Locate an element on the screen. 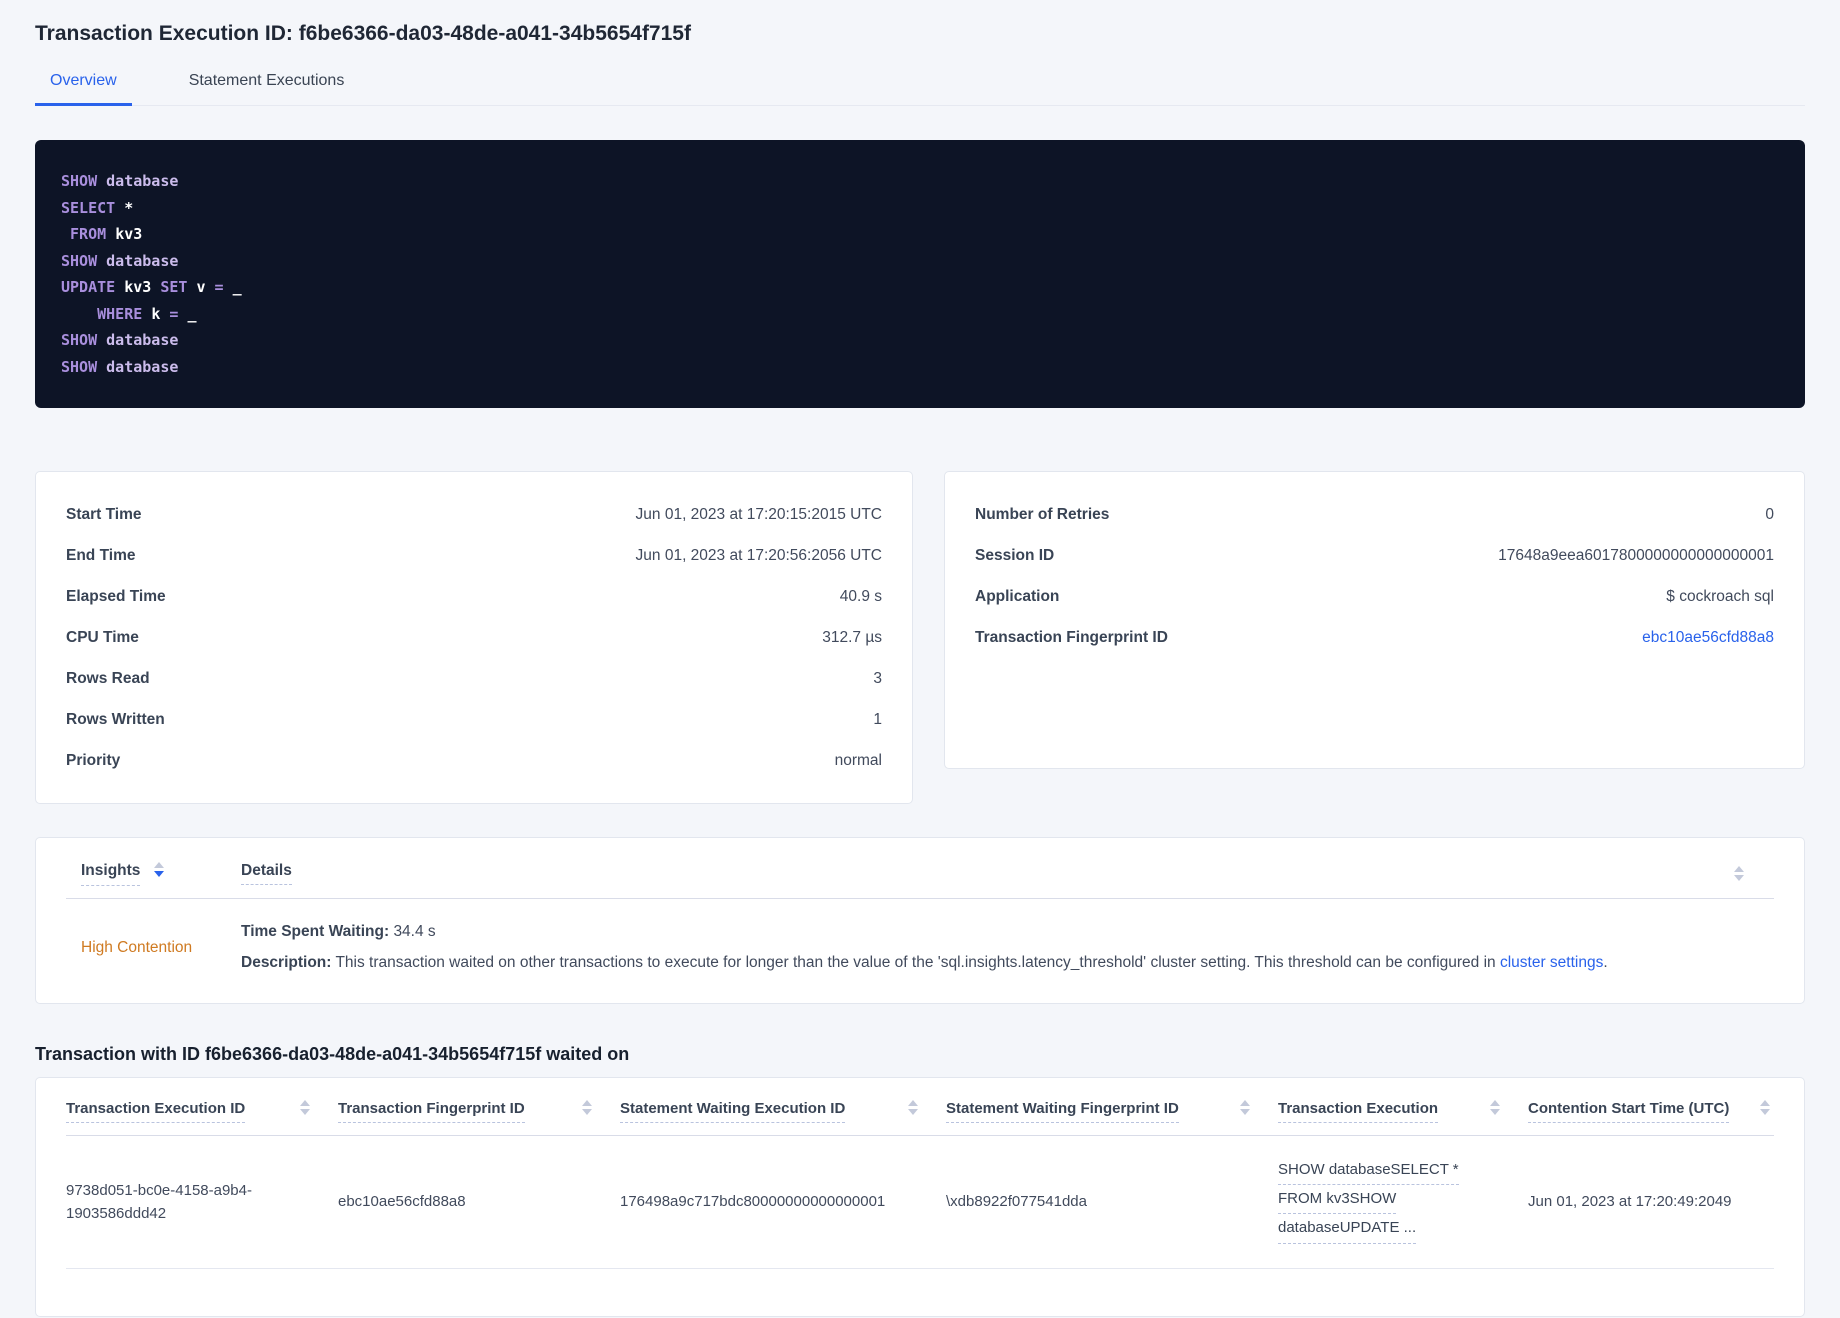 This screenshot has height=1318, width=1840. summary-value: Jun 01, 2023 at 17:20:15:2015 UTC is located at coordinates (758, 514).